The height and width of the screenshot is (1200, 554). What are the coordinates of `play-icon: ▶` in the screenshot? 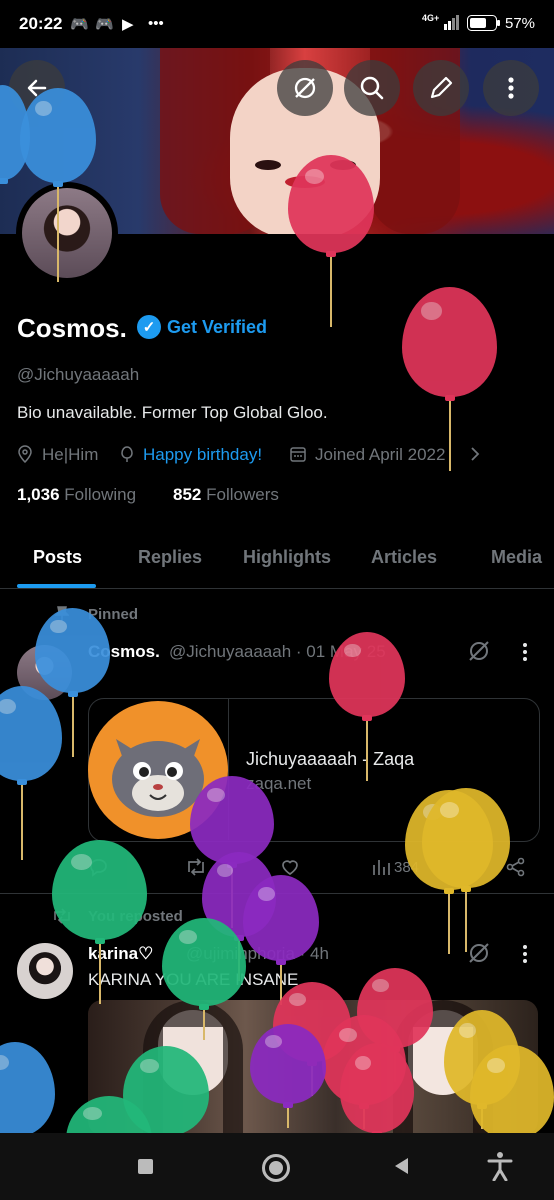 It's located at (128, 24).